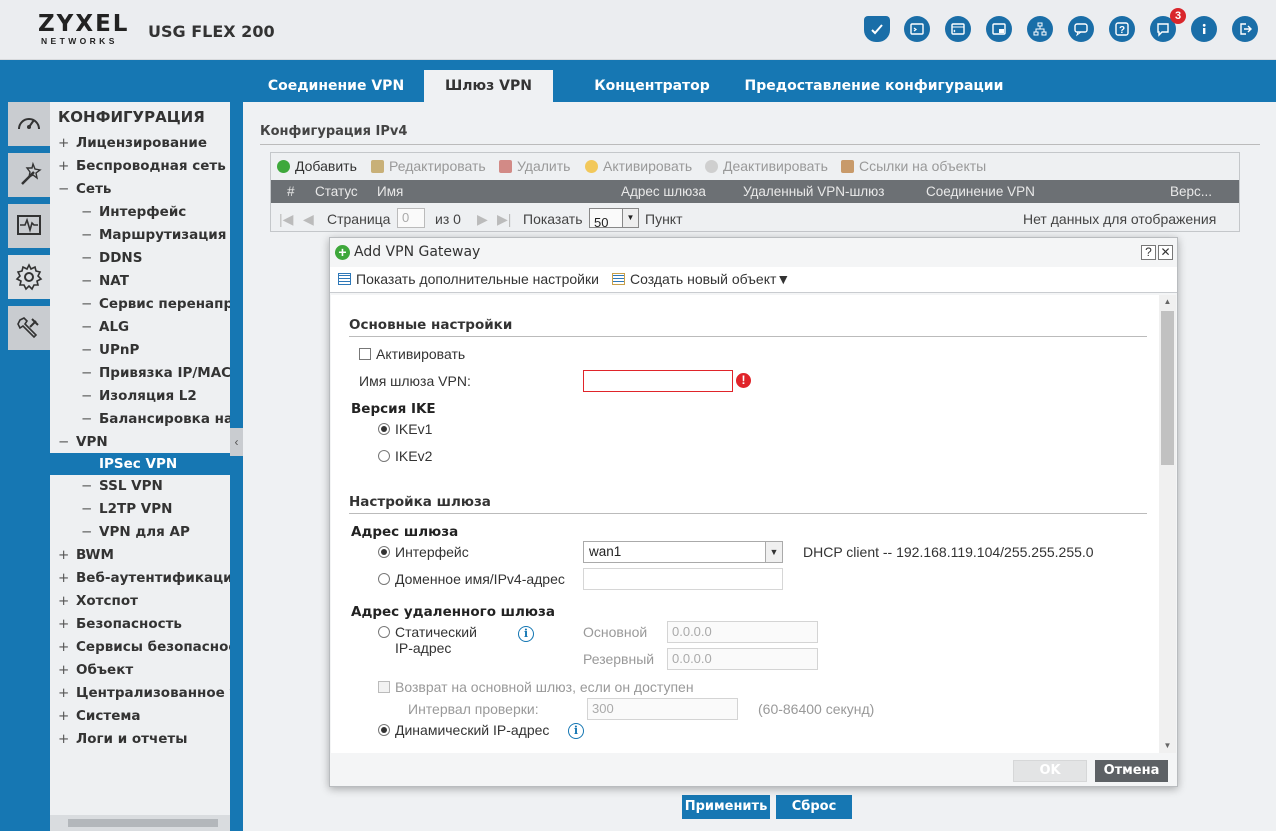 Image resolution: width=1276 pixels, height=831 pixels. Describe the element at coordinates (663, 191) in the screenshot. I see `col-gateway-address: Адрес шлюза` at that location.